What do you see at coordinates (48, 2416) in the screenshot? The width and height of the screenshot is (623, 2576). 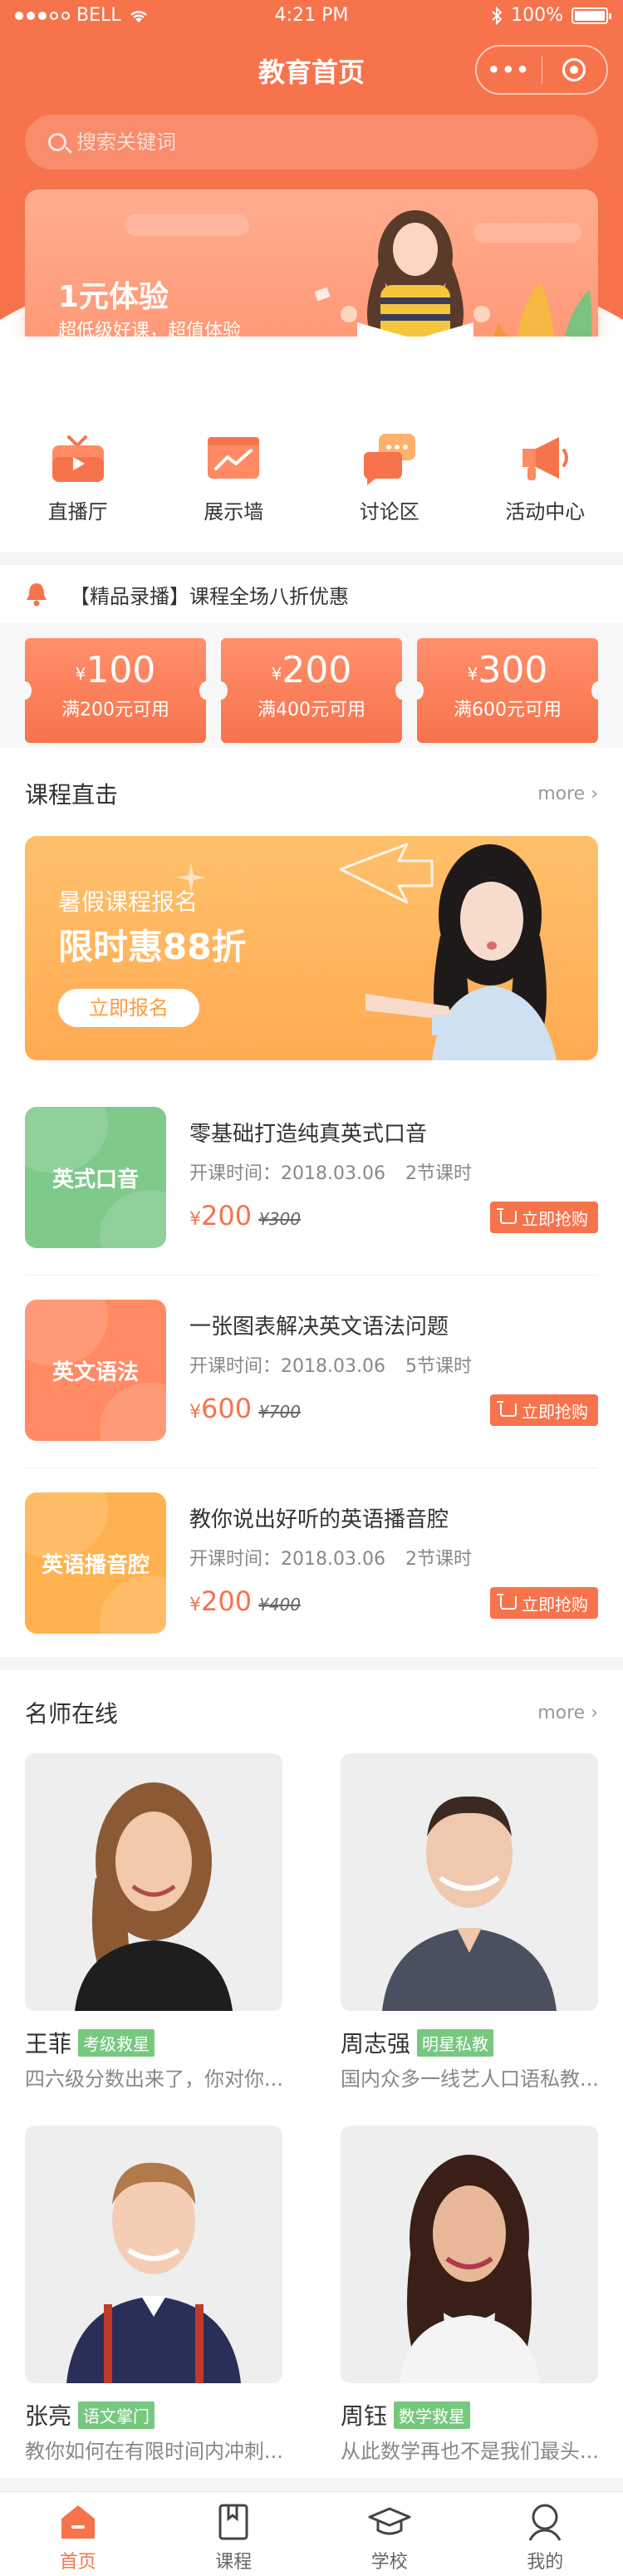 I see `teacher-name: 张亮` at bounding box center [48, 2416].